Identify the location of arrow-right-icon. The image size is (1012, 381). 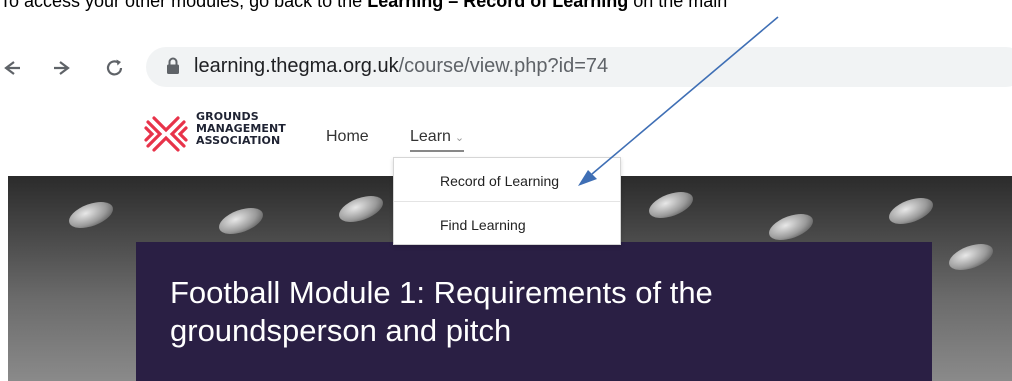
(62, 68).